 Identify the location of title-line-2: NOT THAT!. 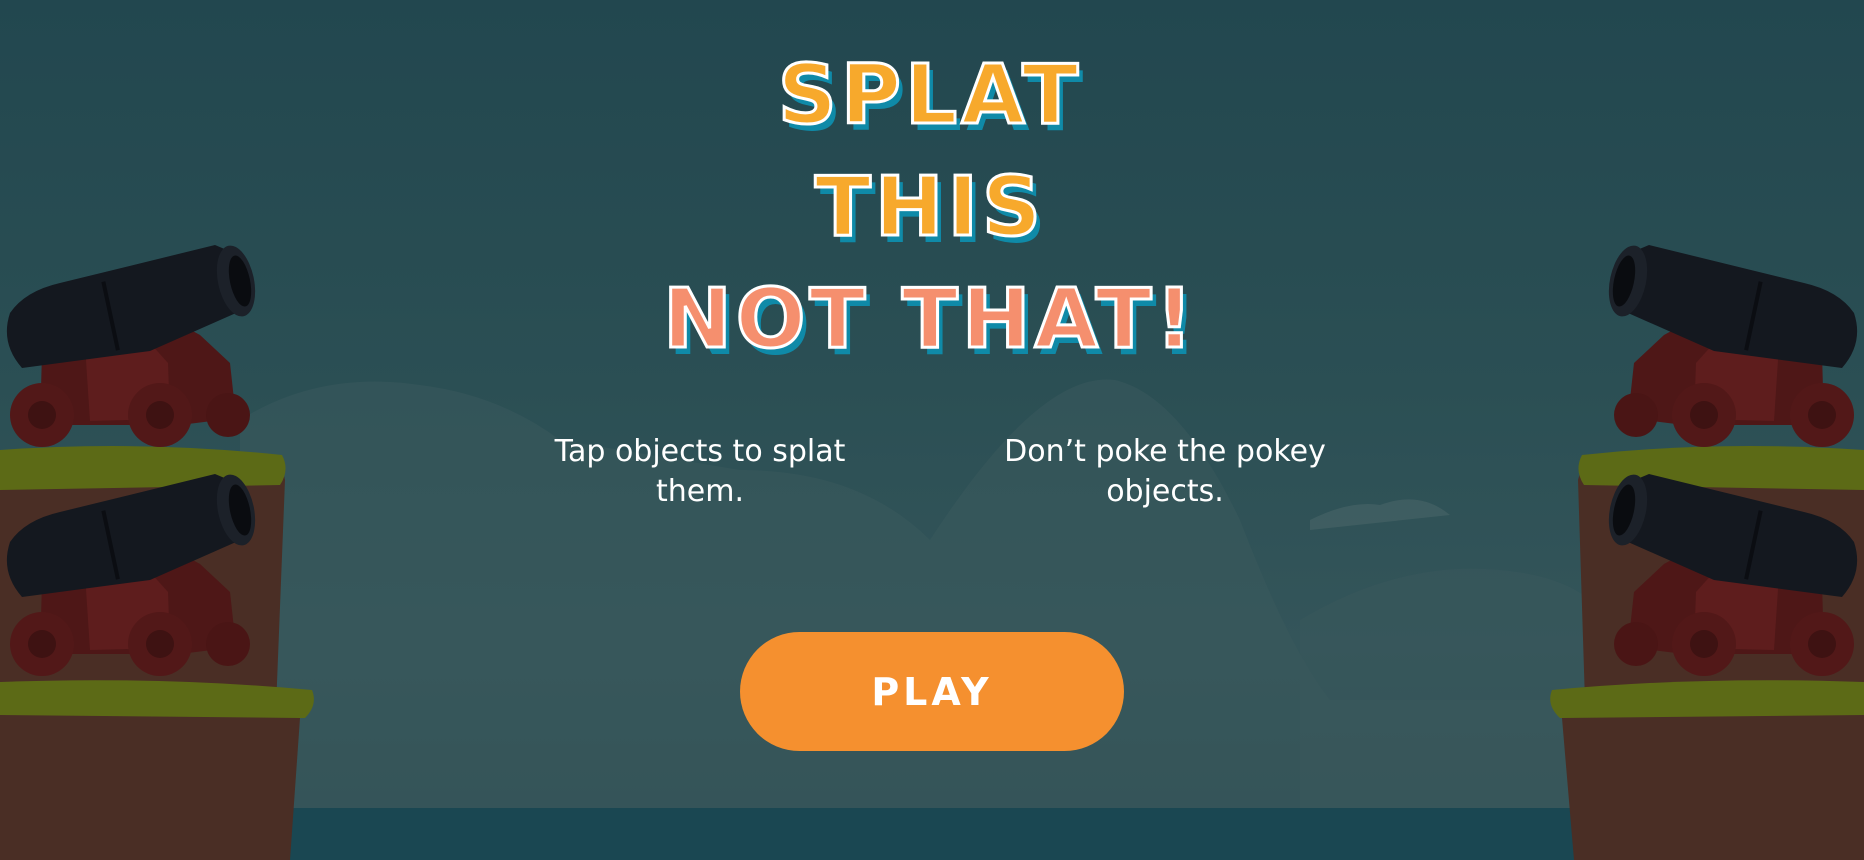
(929, 320).